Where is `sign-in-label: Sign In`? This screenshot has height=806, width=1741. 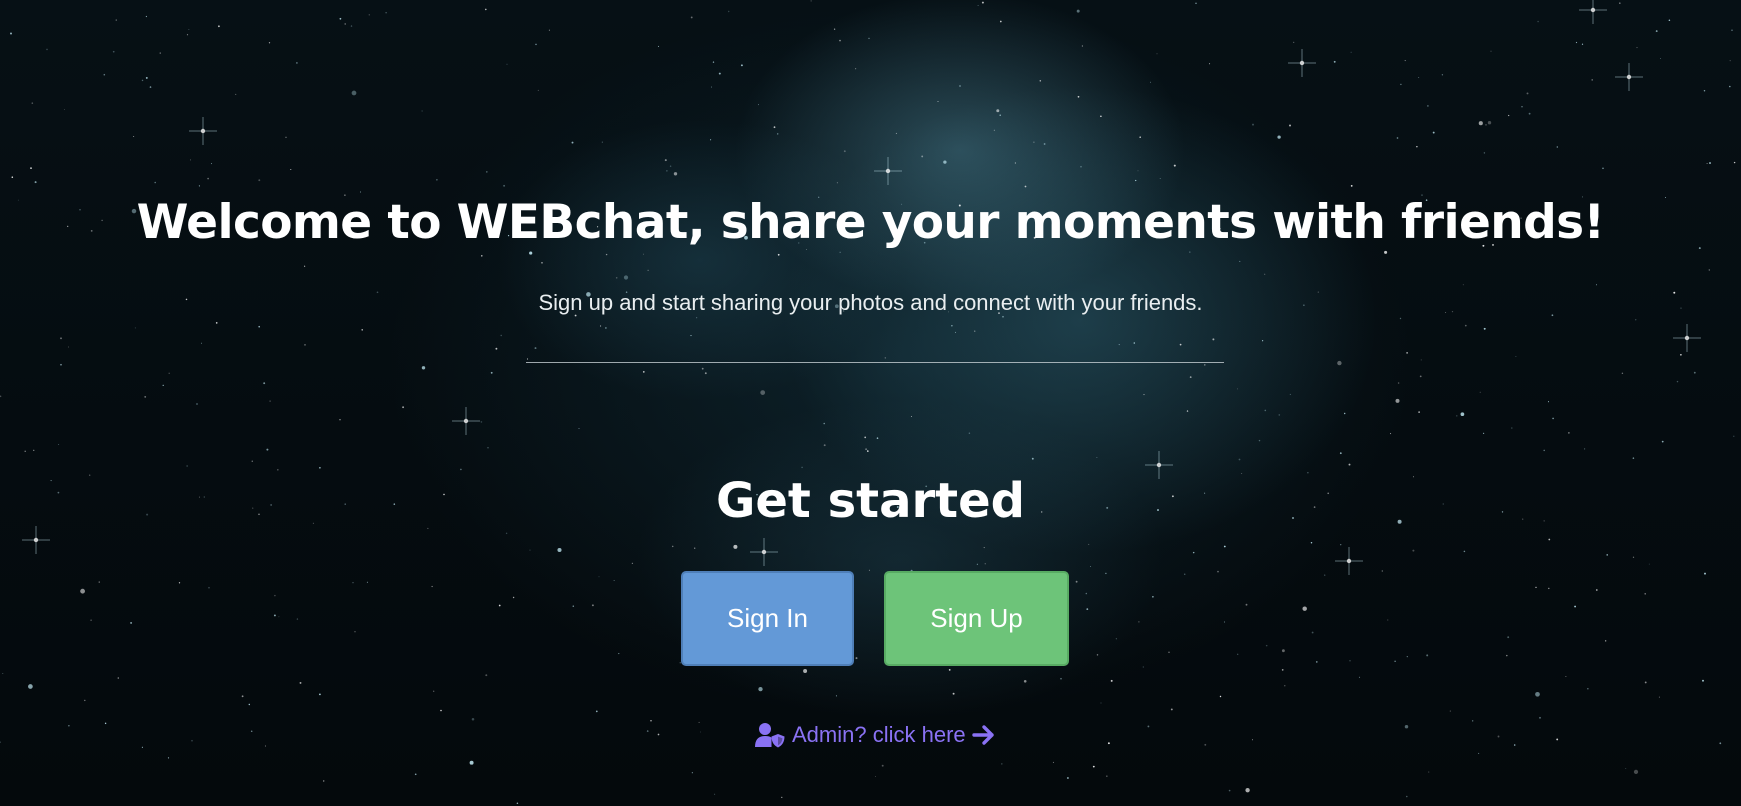 sign-in-label: Sign In is located at coordinates (767, 618).